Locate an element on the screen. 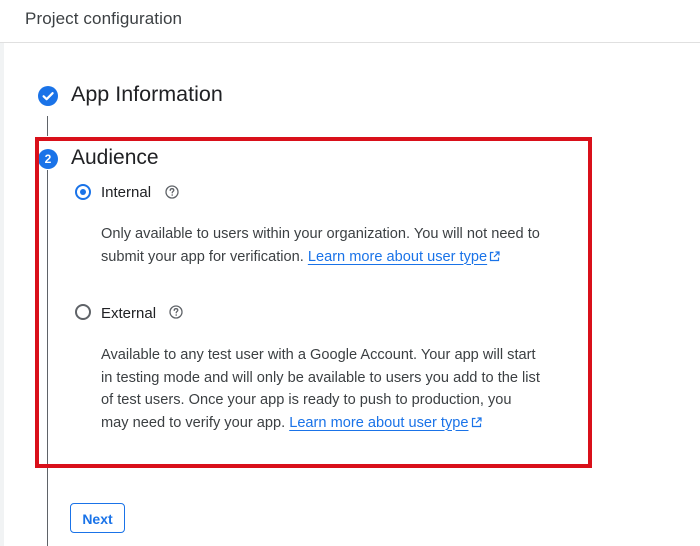 The image size is (700, 546). option-internal-label: Internal is located at coordinates (126, 192).